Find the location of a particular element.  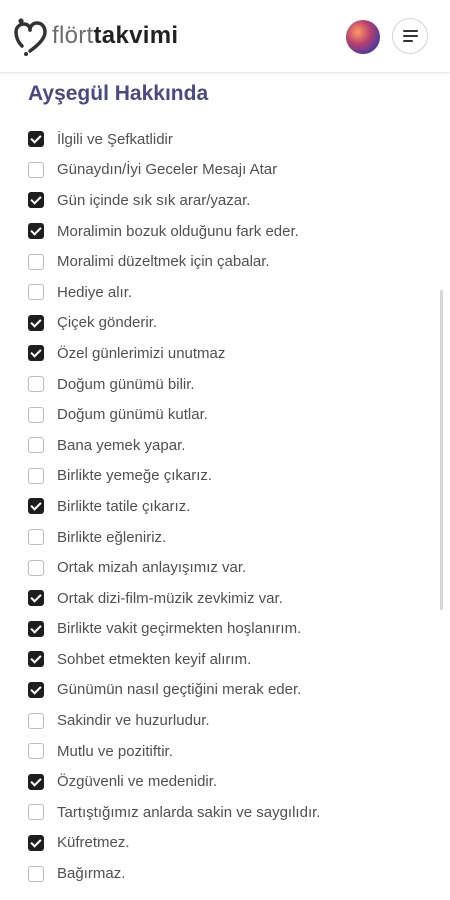

checklist-item: Birlikte vakit geçirmekten hoşlanırım. is located at coordinates (174, 629).